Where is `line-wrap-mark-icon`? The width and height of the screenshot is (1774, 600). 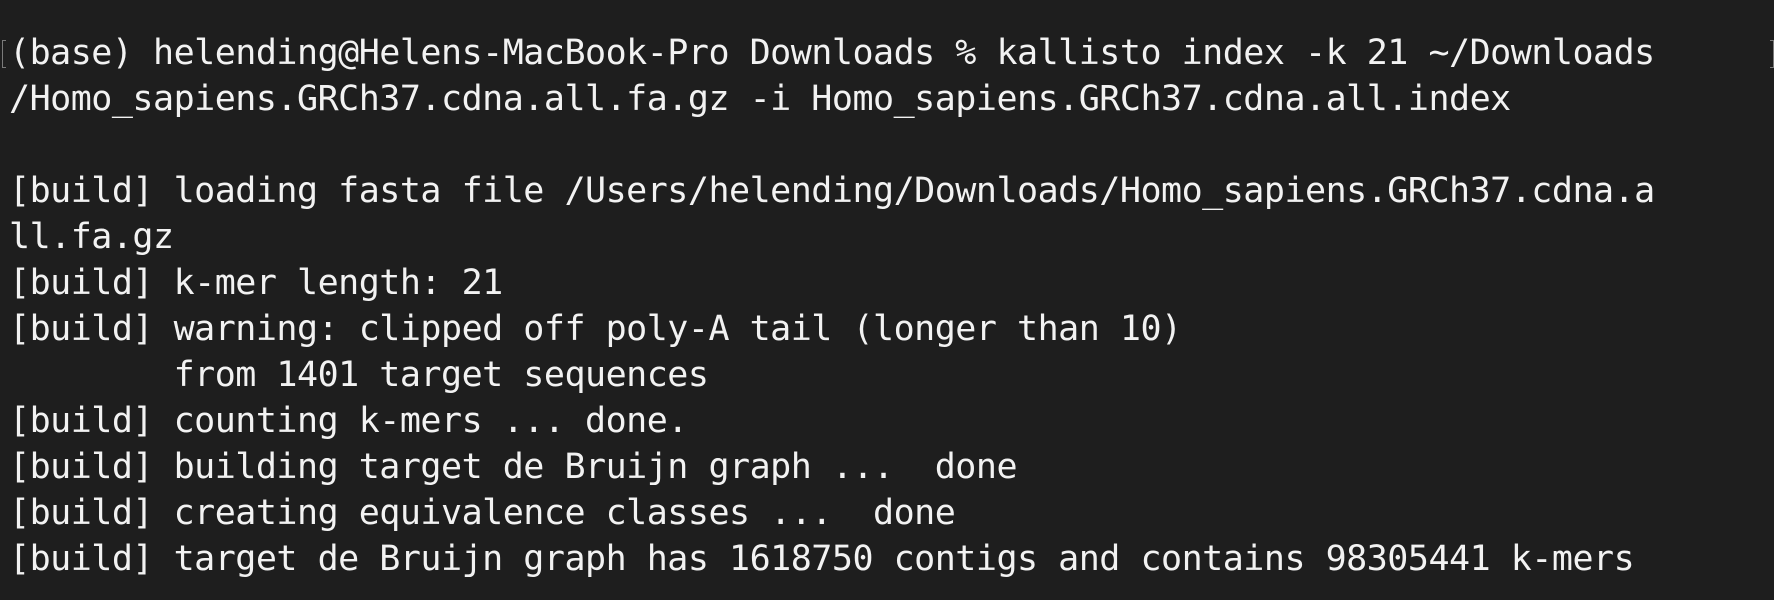 line-wrap-mark-icon is located at coordinates (1772, 54).